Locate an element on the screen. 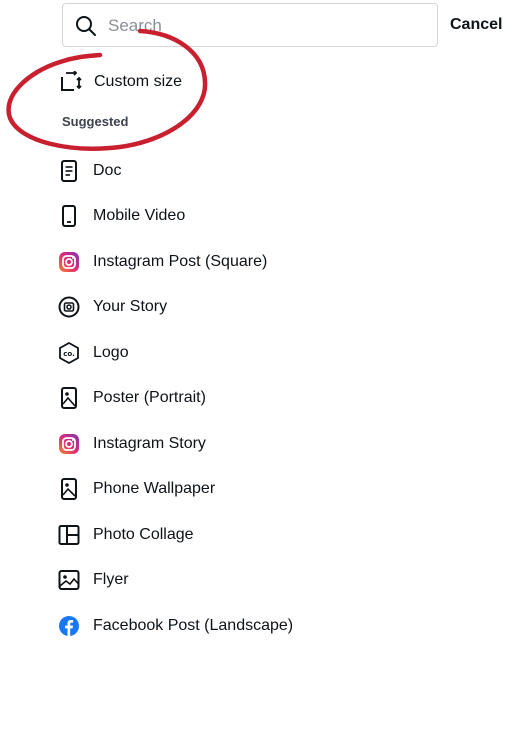 The image size is (507, 729). phone-wallpaper-icon is located at coordinates (69, 489).